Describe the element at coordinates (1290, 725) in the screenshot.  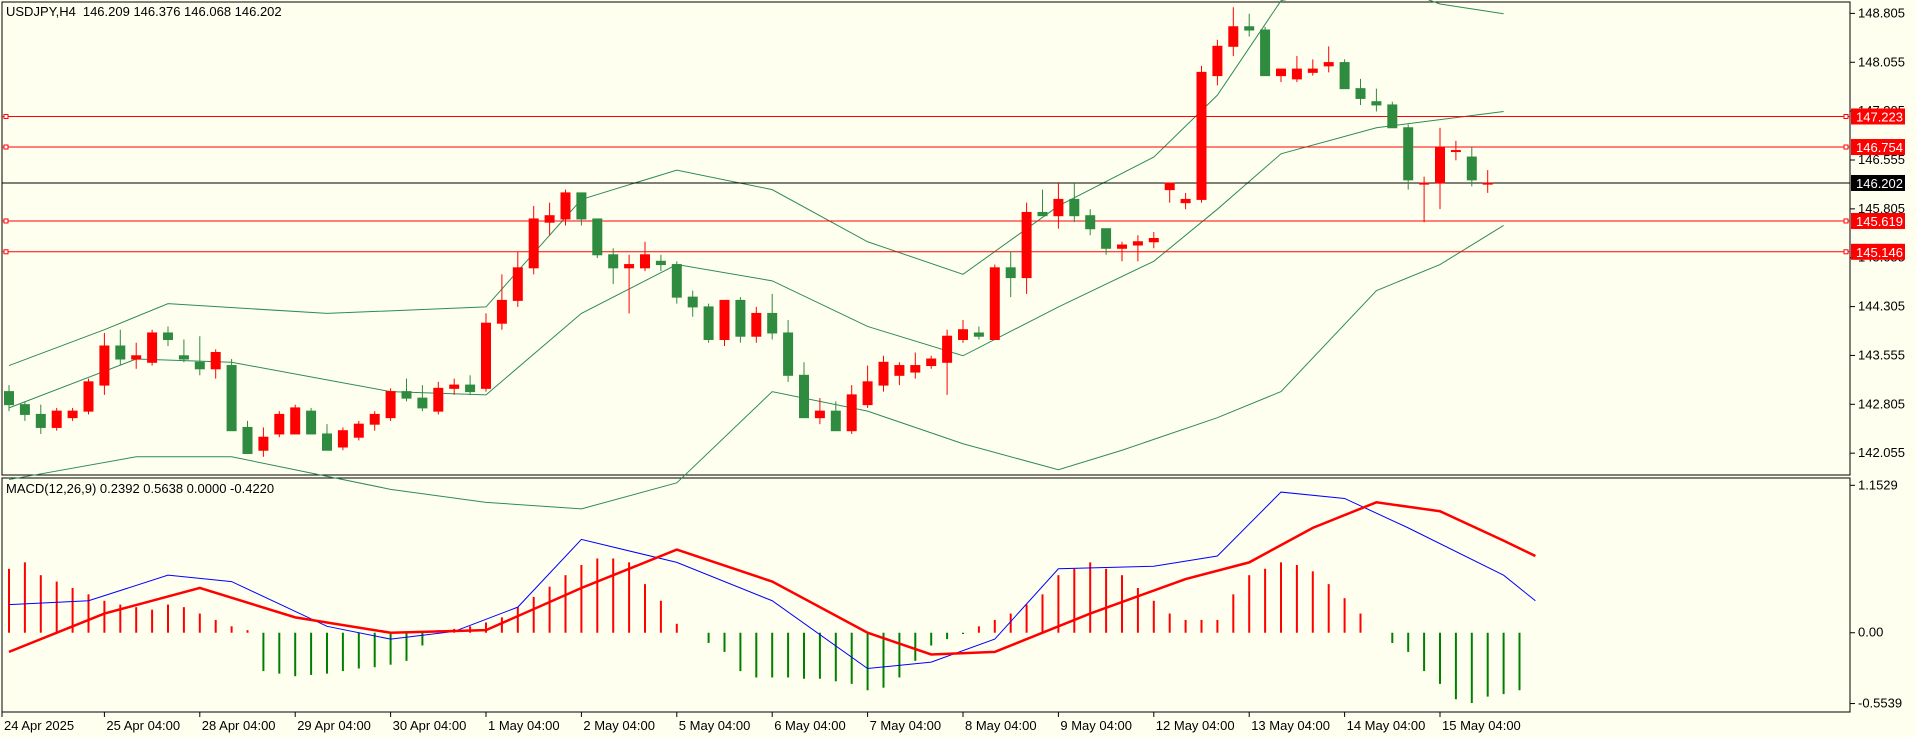
I see `time-tick-label: 13 May 04:00` at that location.